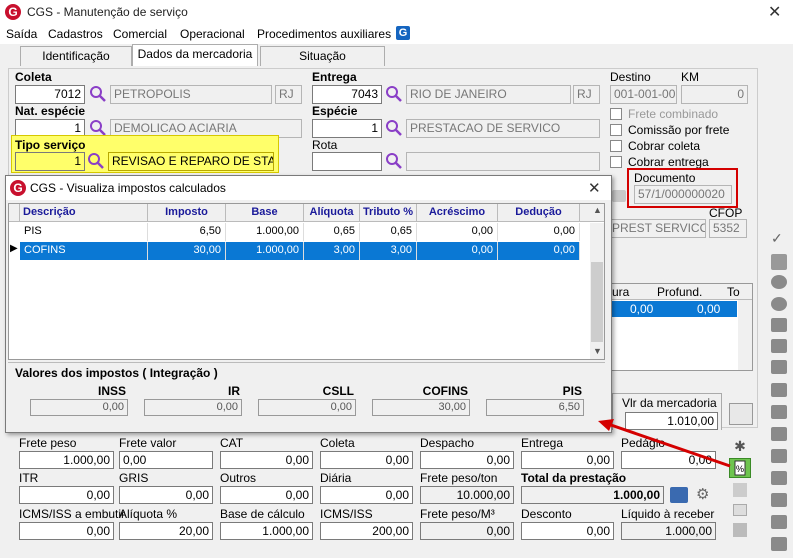 The image size is (793, 558). What do you see at coordinates (740, 510) in the screenshot?
I see `card-icon` at bounding box center [740, 510].